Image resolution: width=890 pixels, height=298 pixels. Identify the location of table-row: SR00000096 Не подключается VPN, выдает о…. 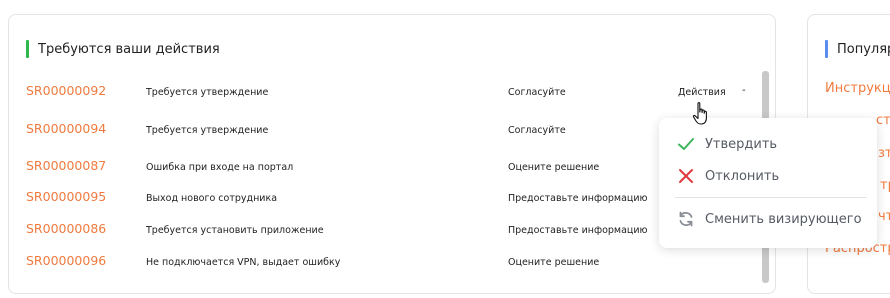
(389, 265).